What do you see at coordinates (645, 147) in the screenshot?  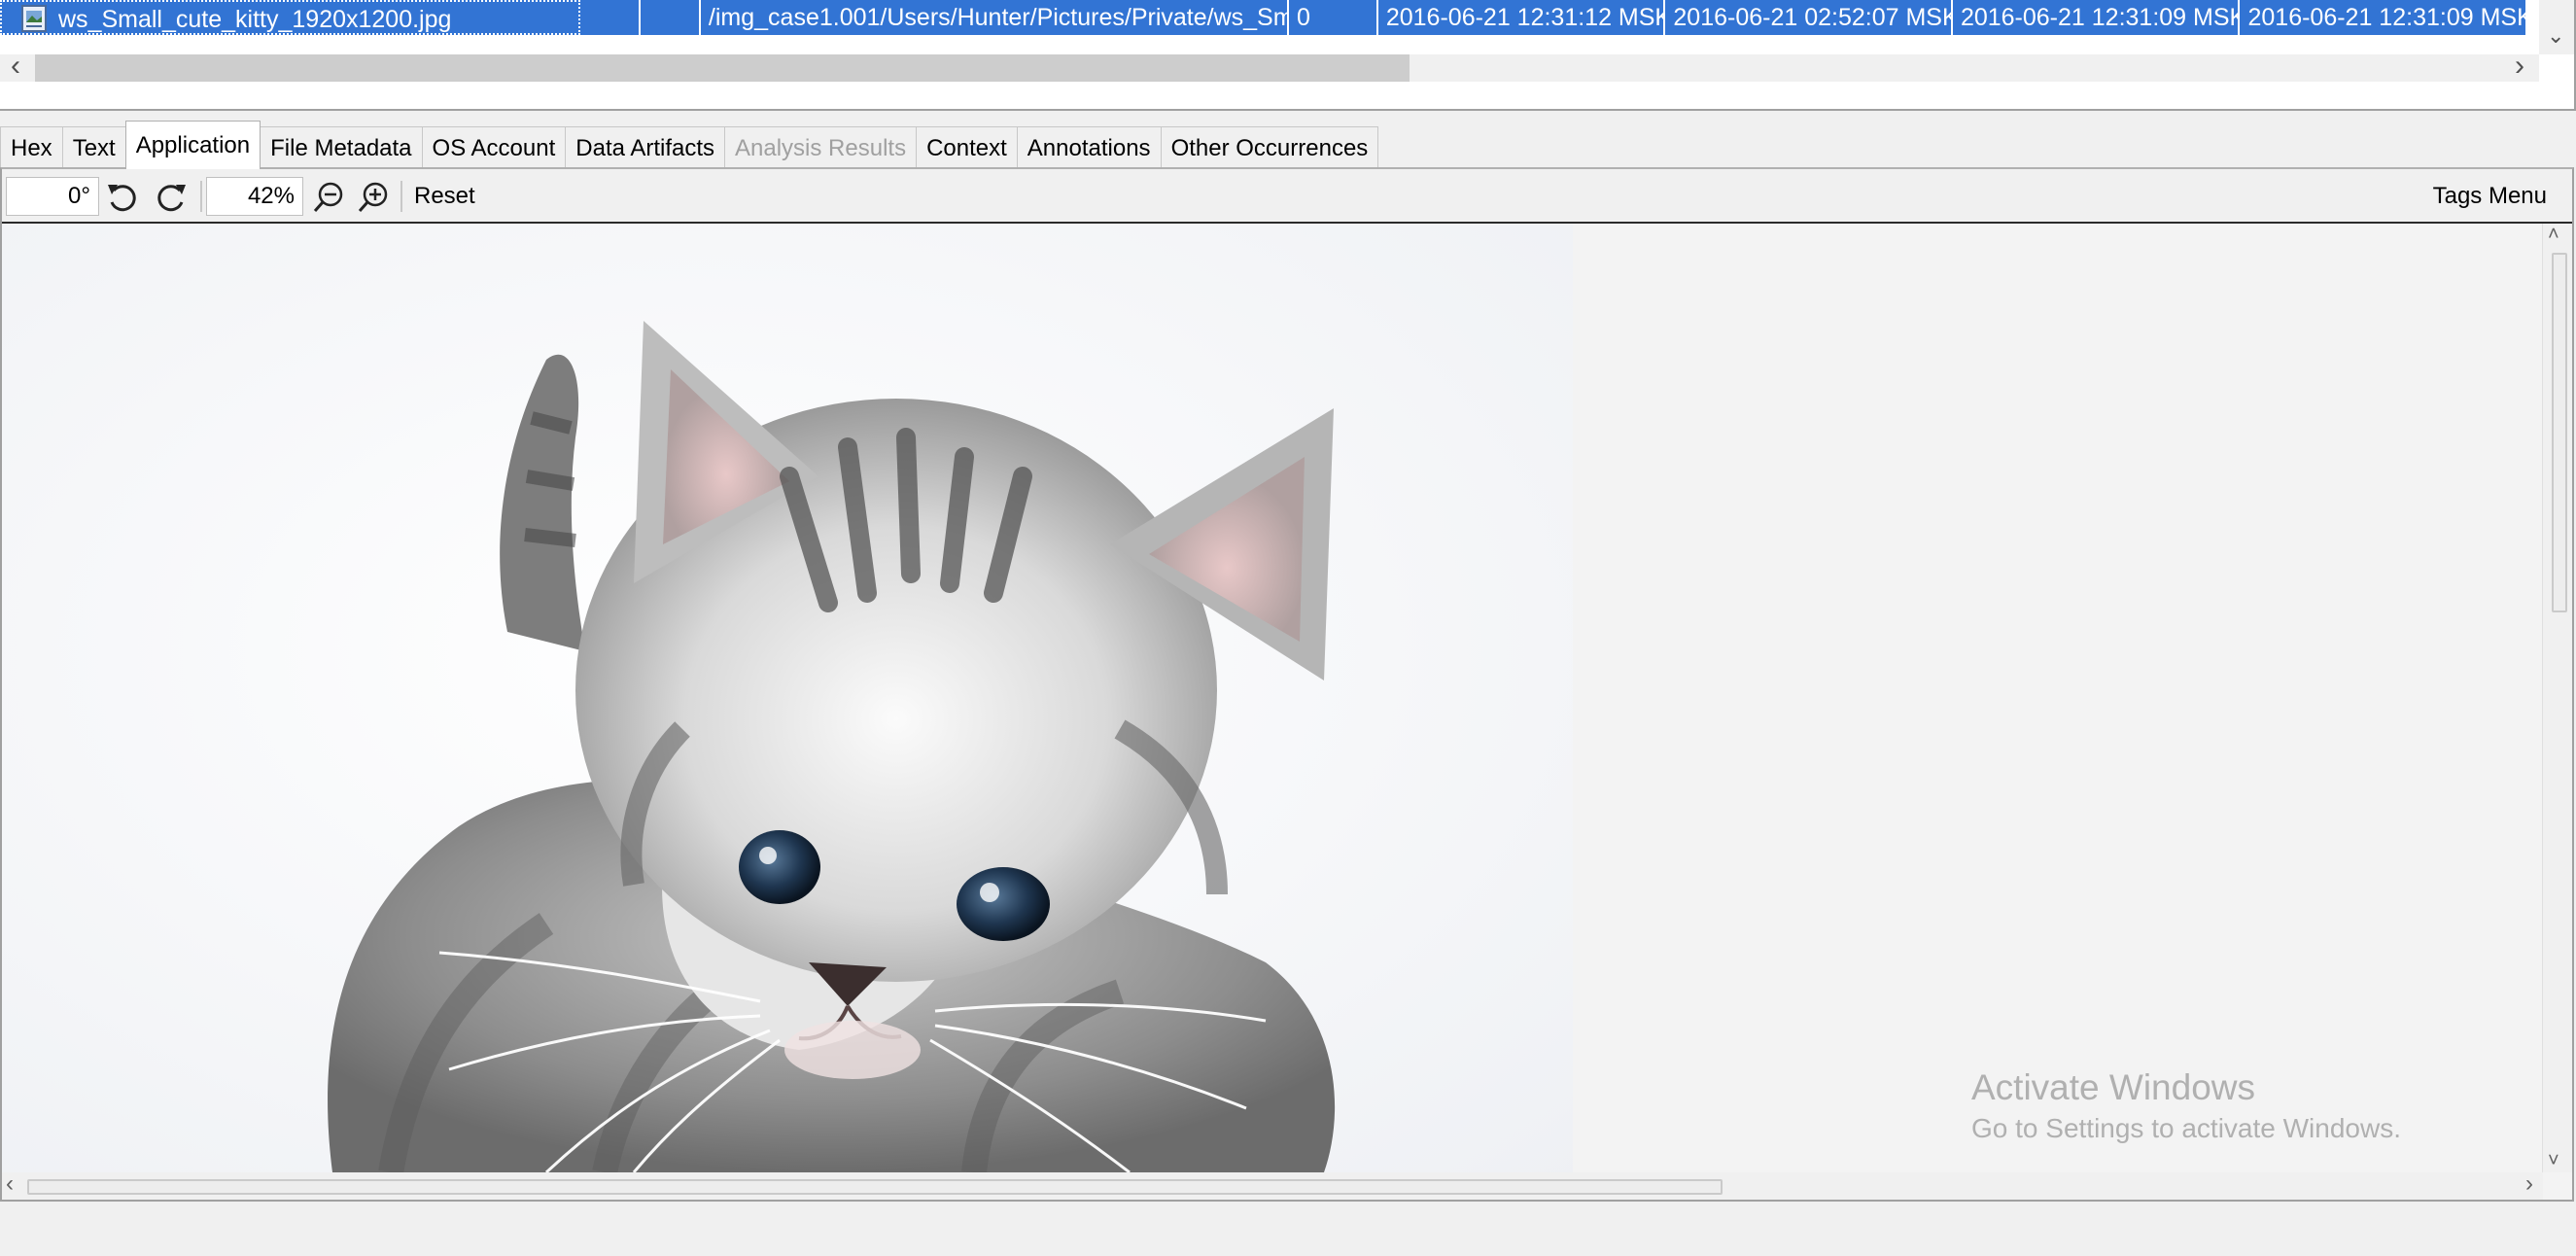 I see `tab-data-artifacts: Data Artifacts` at bounding box center [645, 147].